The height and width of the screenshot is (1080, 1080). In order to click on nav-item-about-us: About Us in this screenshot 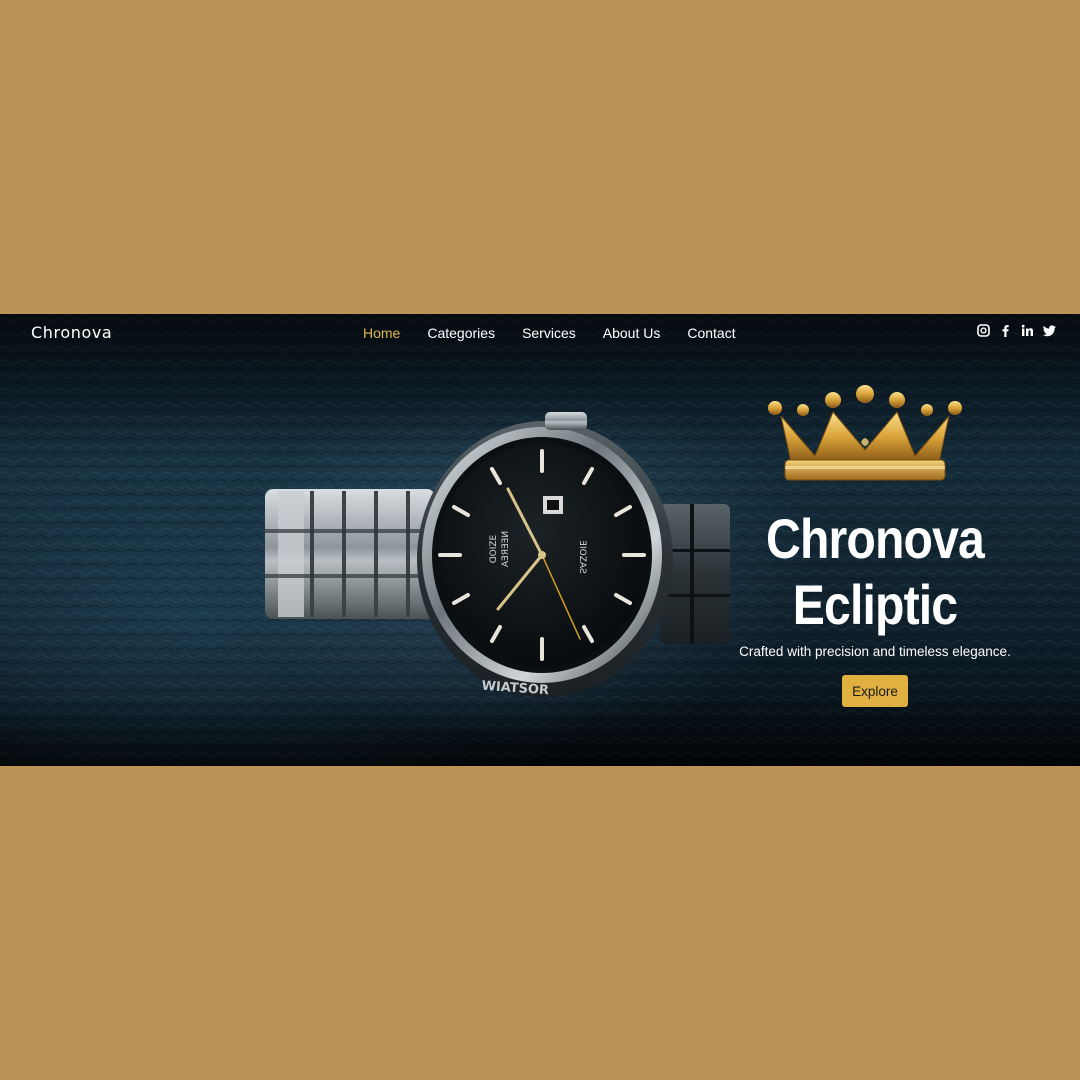, I will do `click(632, 333)`.